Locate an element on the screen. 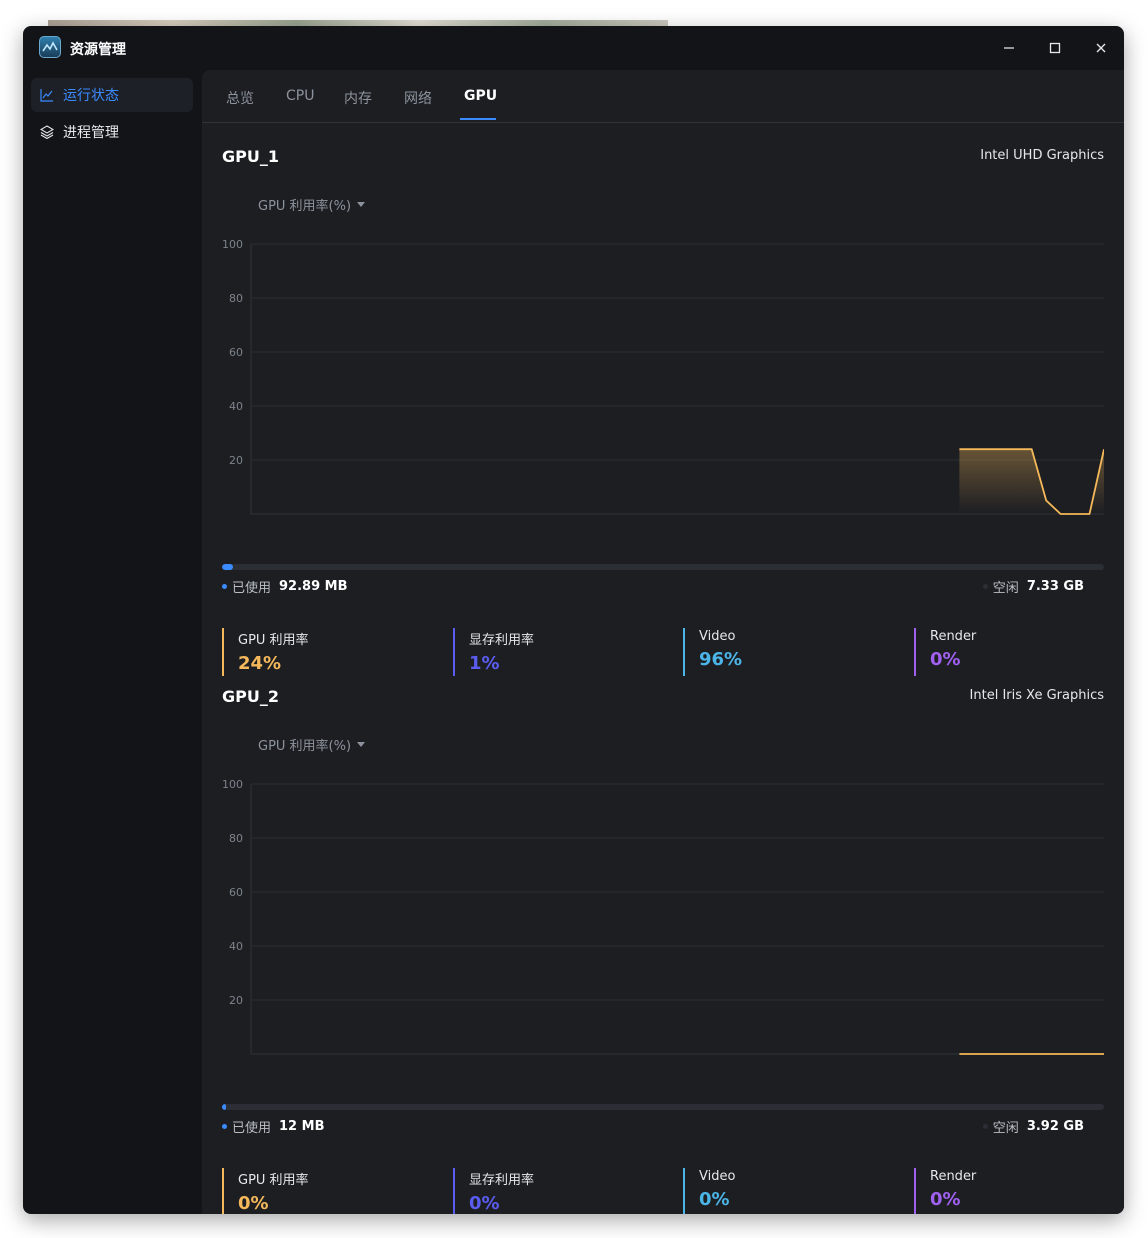 Image resolution: width=1148 pixels, height=1238 pixels. close-button is located at coordinates (1101, 48).